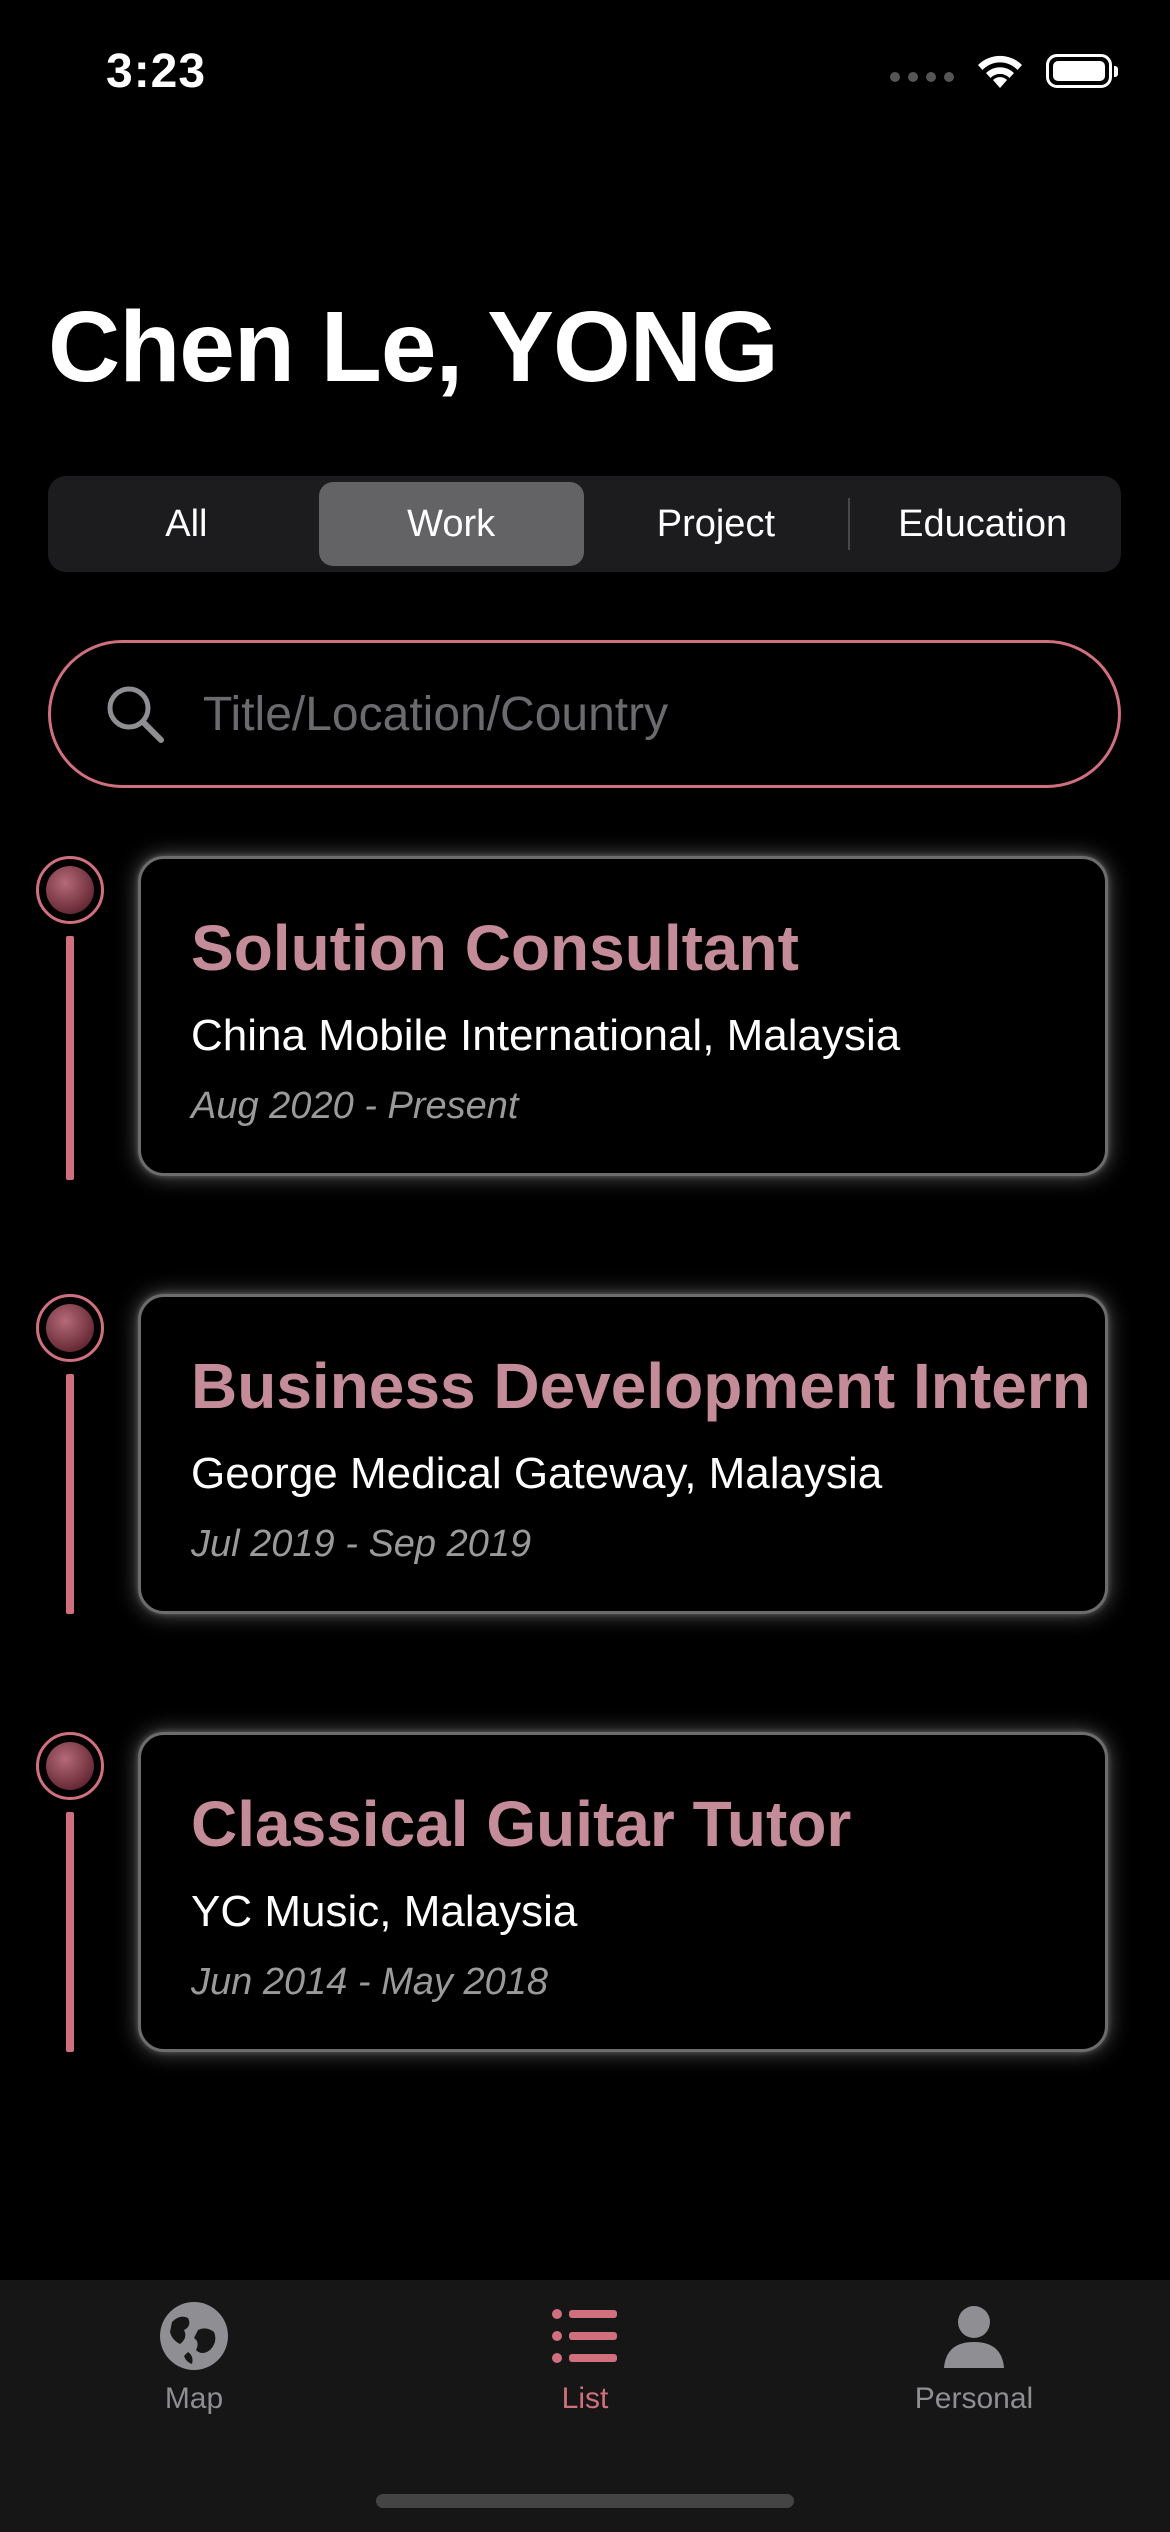  Describe the element at coordinates (1000, 71) in the screenshot. I see `wifi-icon` at that location.